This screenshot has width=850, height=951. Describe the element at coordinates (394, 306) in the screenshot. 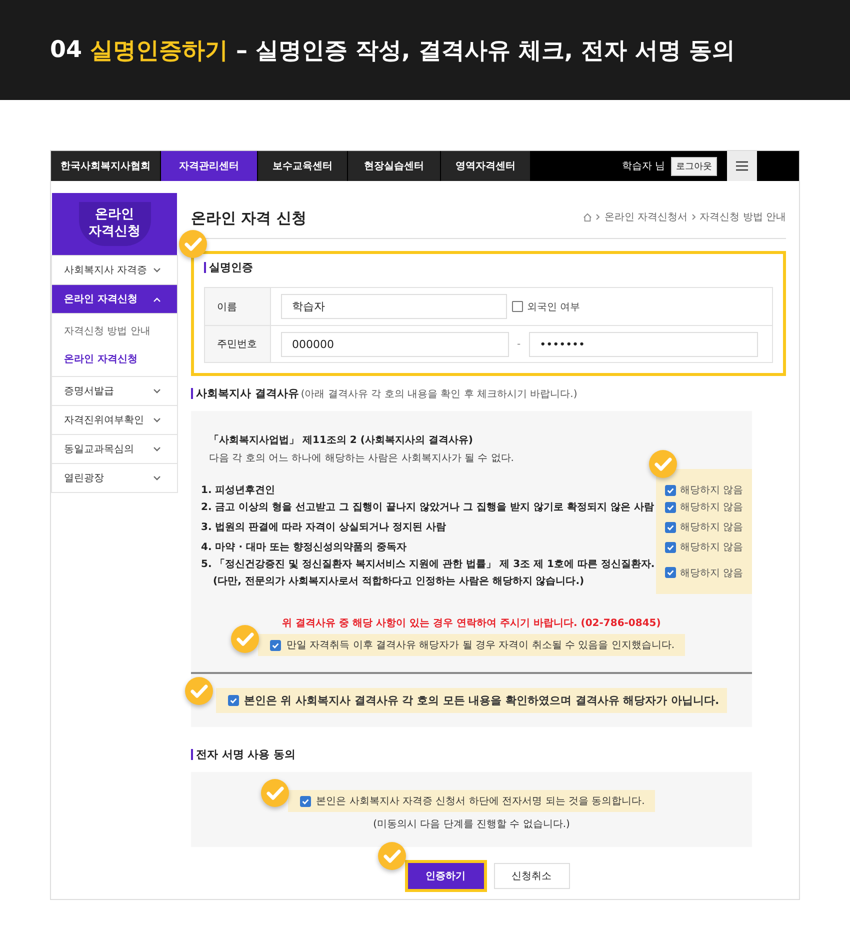

I see `input-field: 학습자` at that location.